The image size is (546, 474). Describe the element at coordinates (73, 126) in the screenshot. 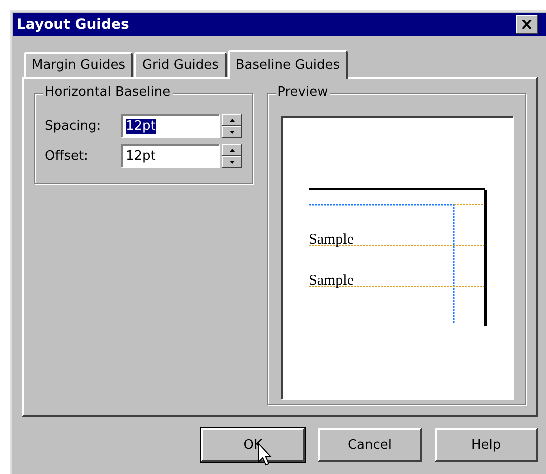

I see `field-label: Spacing:` at that location.